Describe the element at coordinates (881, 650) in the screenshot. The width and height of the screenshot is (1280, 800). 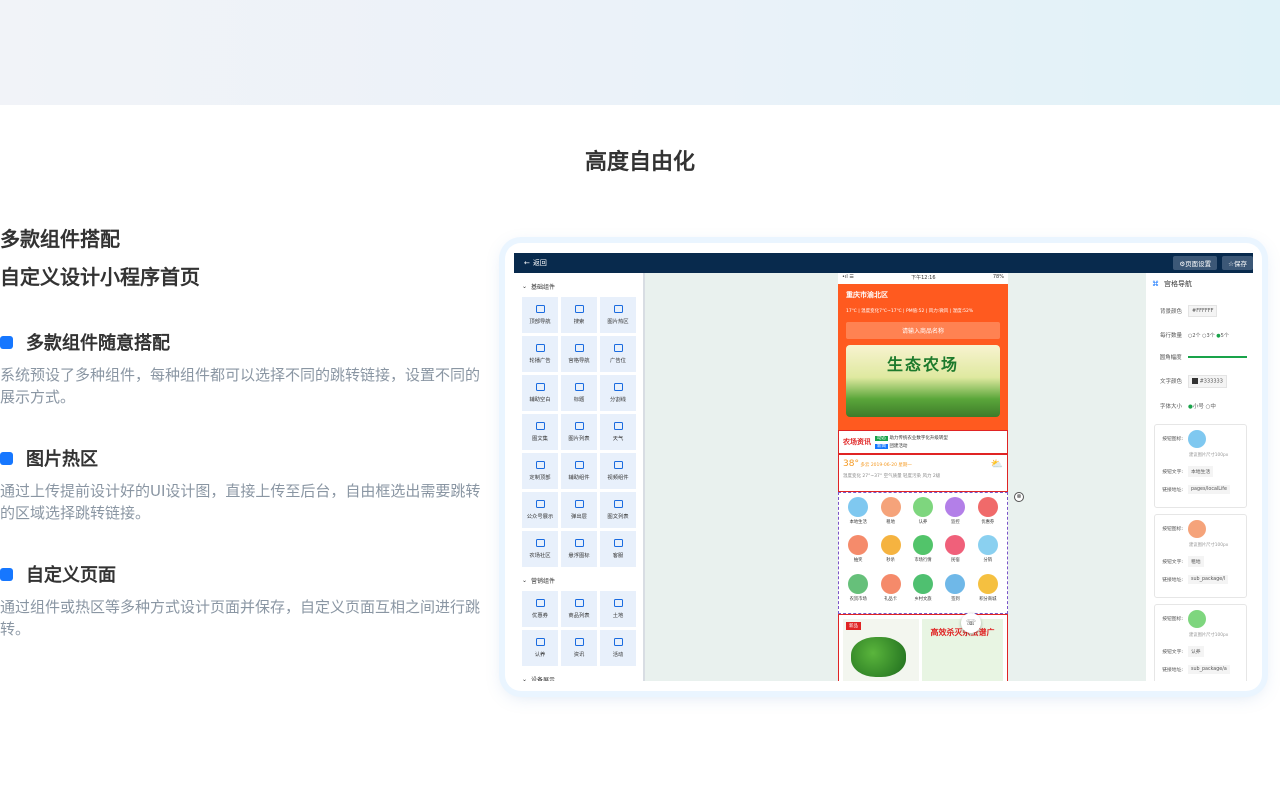
I see `ad-image: 新品` at that location.